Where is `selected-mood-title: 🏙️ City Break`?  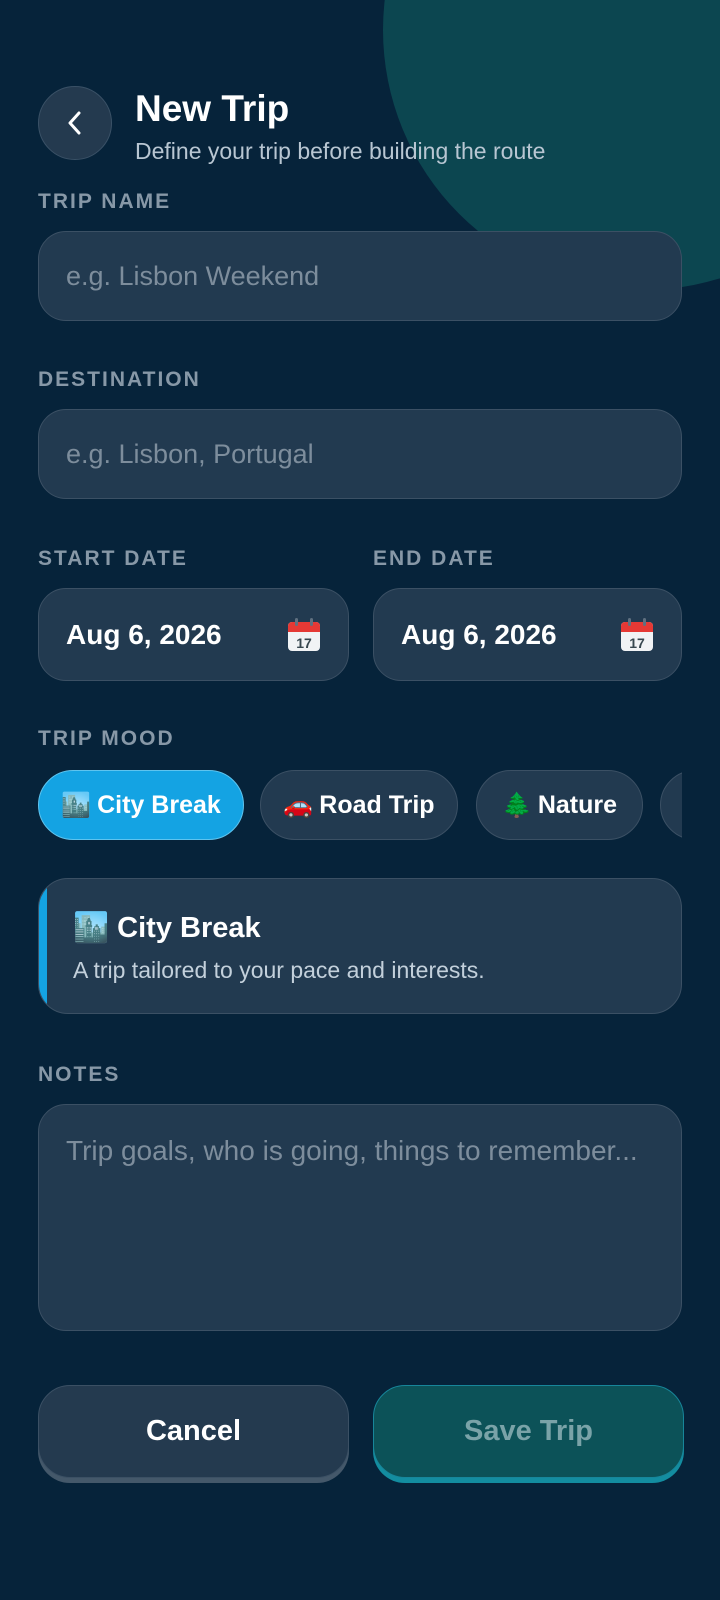 selected-mood-title: 🏙️ City Break is located at coordinates (167, 928).